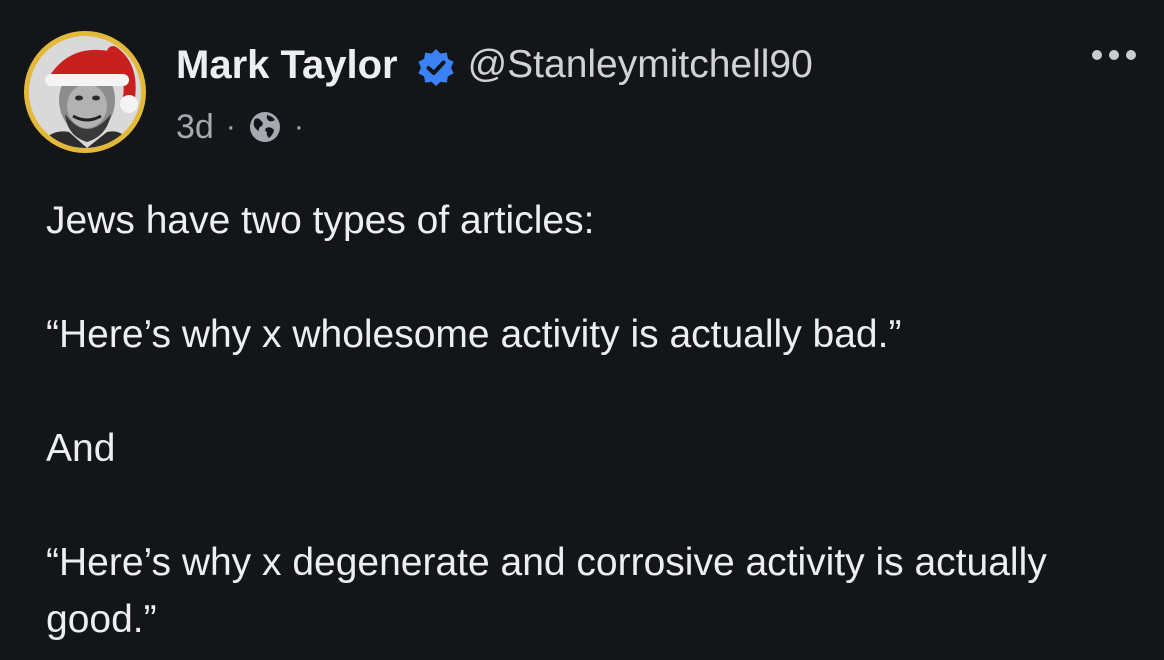 The height and width of the screenshot is (660, 1164). Describe the element at coordinates (320, 220) in the screenshot. I see `post-text-line: Jews have two types of articles:` at that location.